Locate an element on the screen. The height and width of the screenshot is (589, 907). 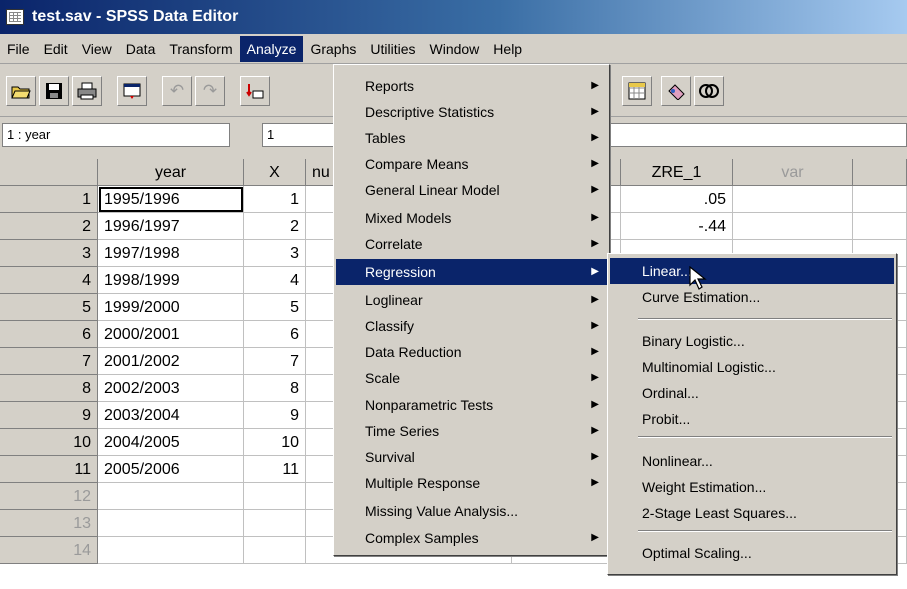
menu-edit: Edit is located at coordinates (56, 49).